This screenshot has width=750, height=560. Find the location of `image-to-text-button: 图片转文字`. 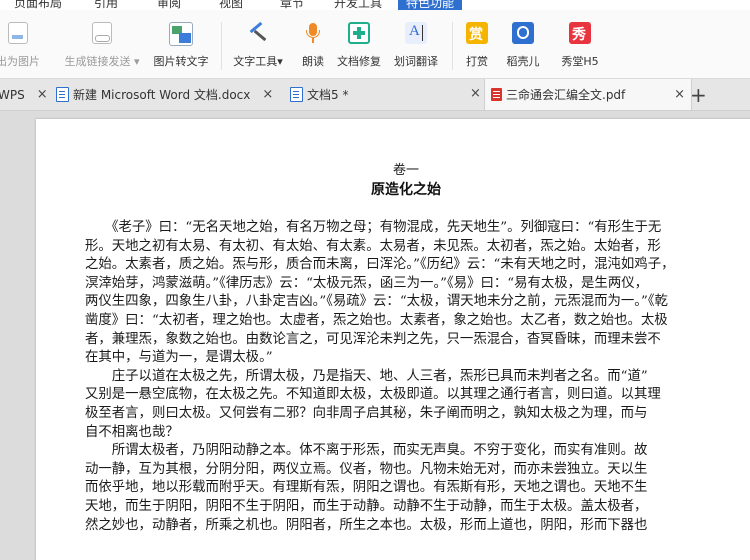

image-to-text-button: 图片转文字 is located at coordinates (181, 44).